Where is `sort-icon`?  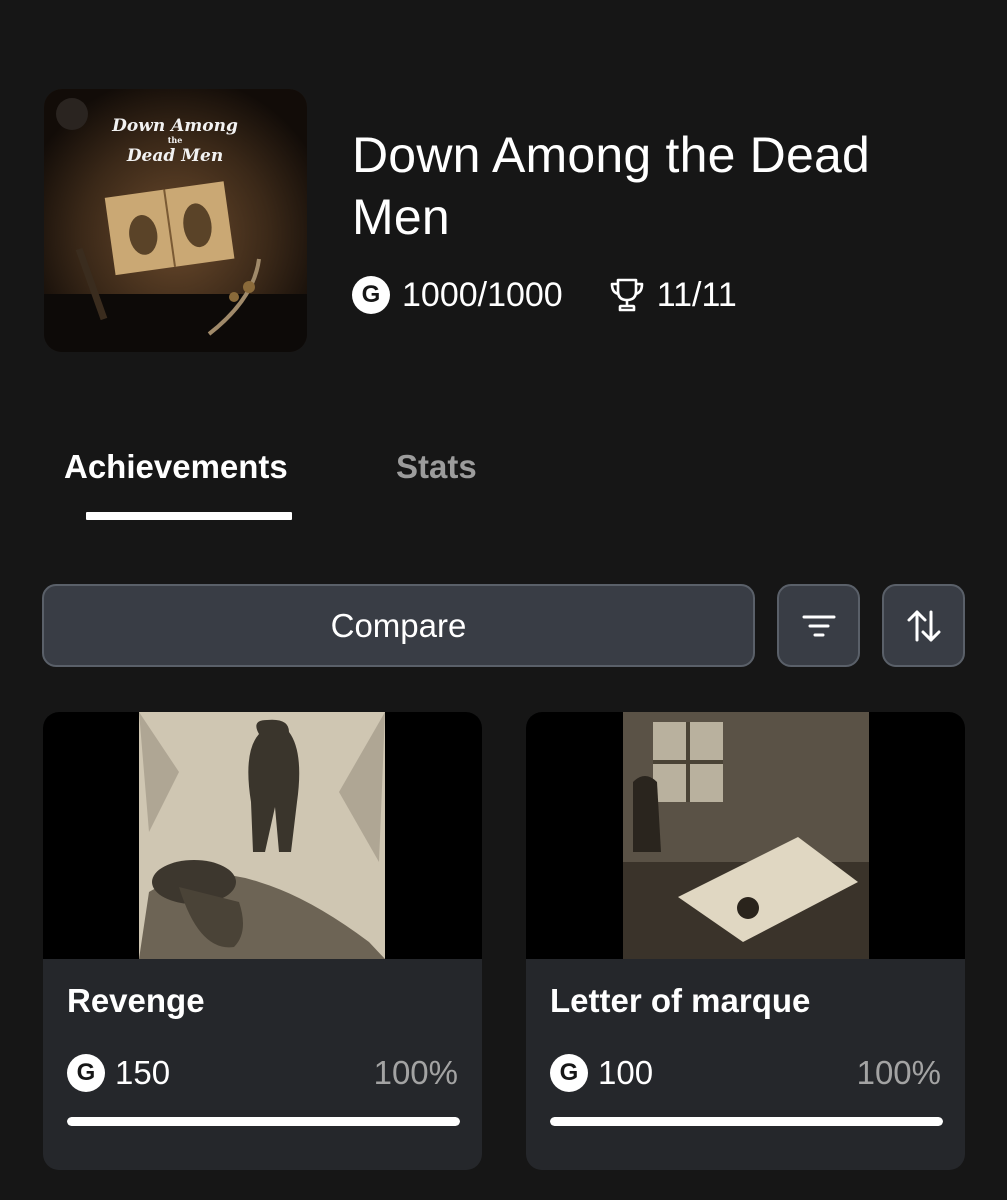 sort-icon is located at coordinates (923, 625).